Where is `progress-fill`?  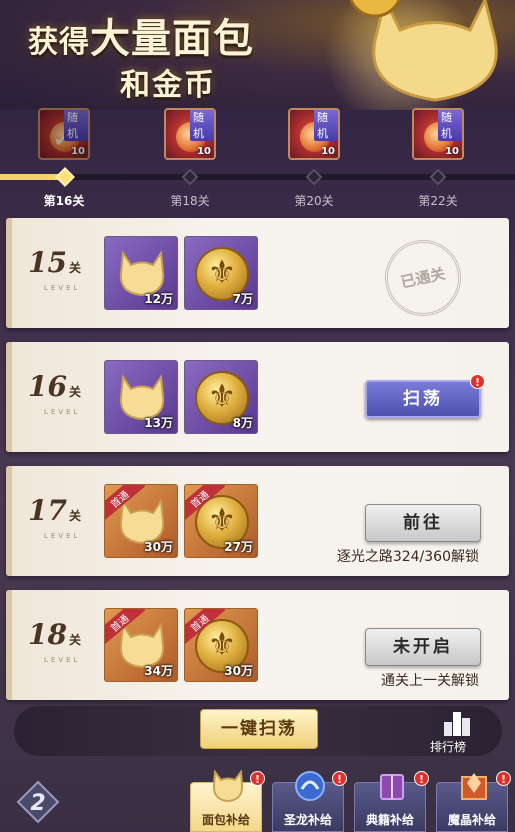
progress-fill is located at coordinates (31, 177).